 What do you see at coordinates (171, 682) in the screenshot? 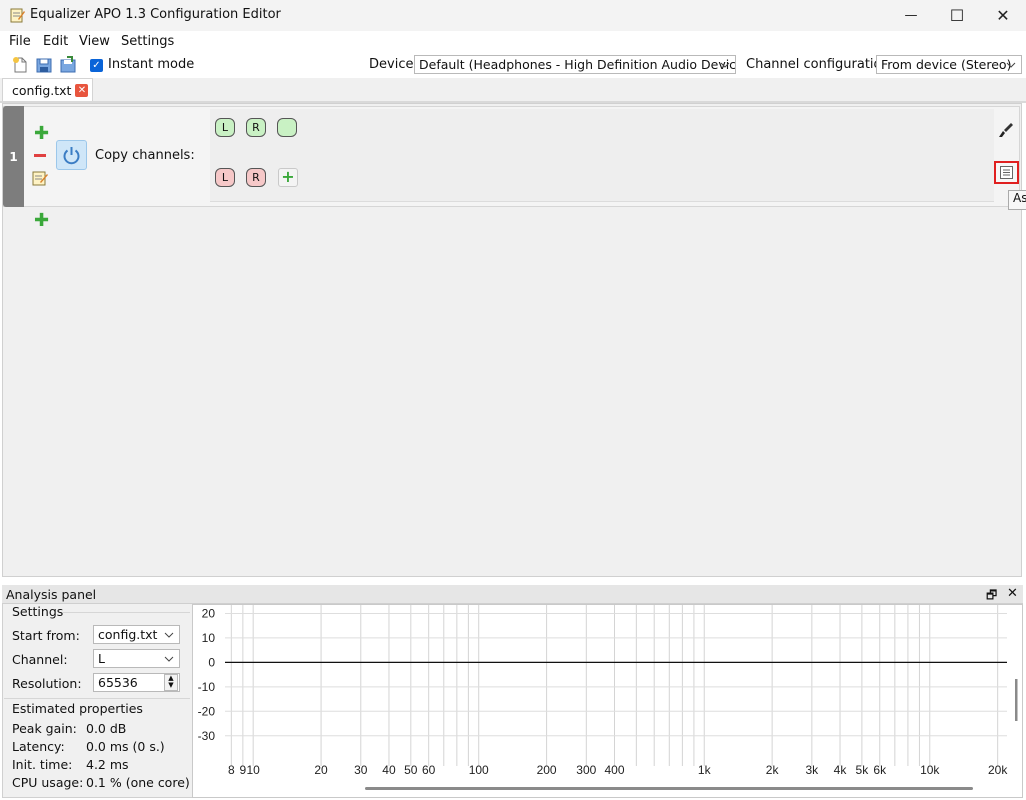
I see `resolution-spinner: ▲ ▼` at bounding box center [171, 682].